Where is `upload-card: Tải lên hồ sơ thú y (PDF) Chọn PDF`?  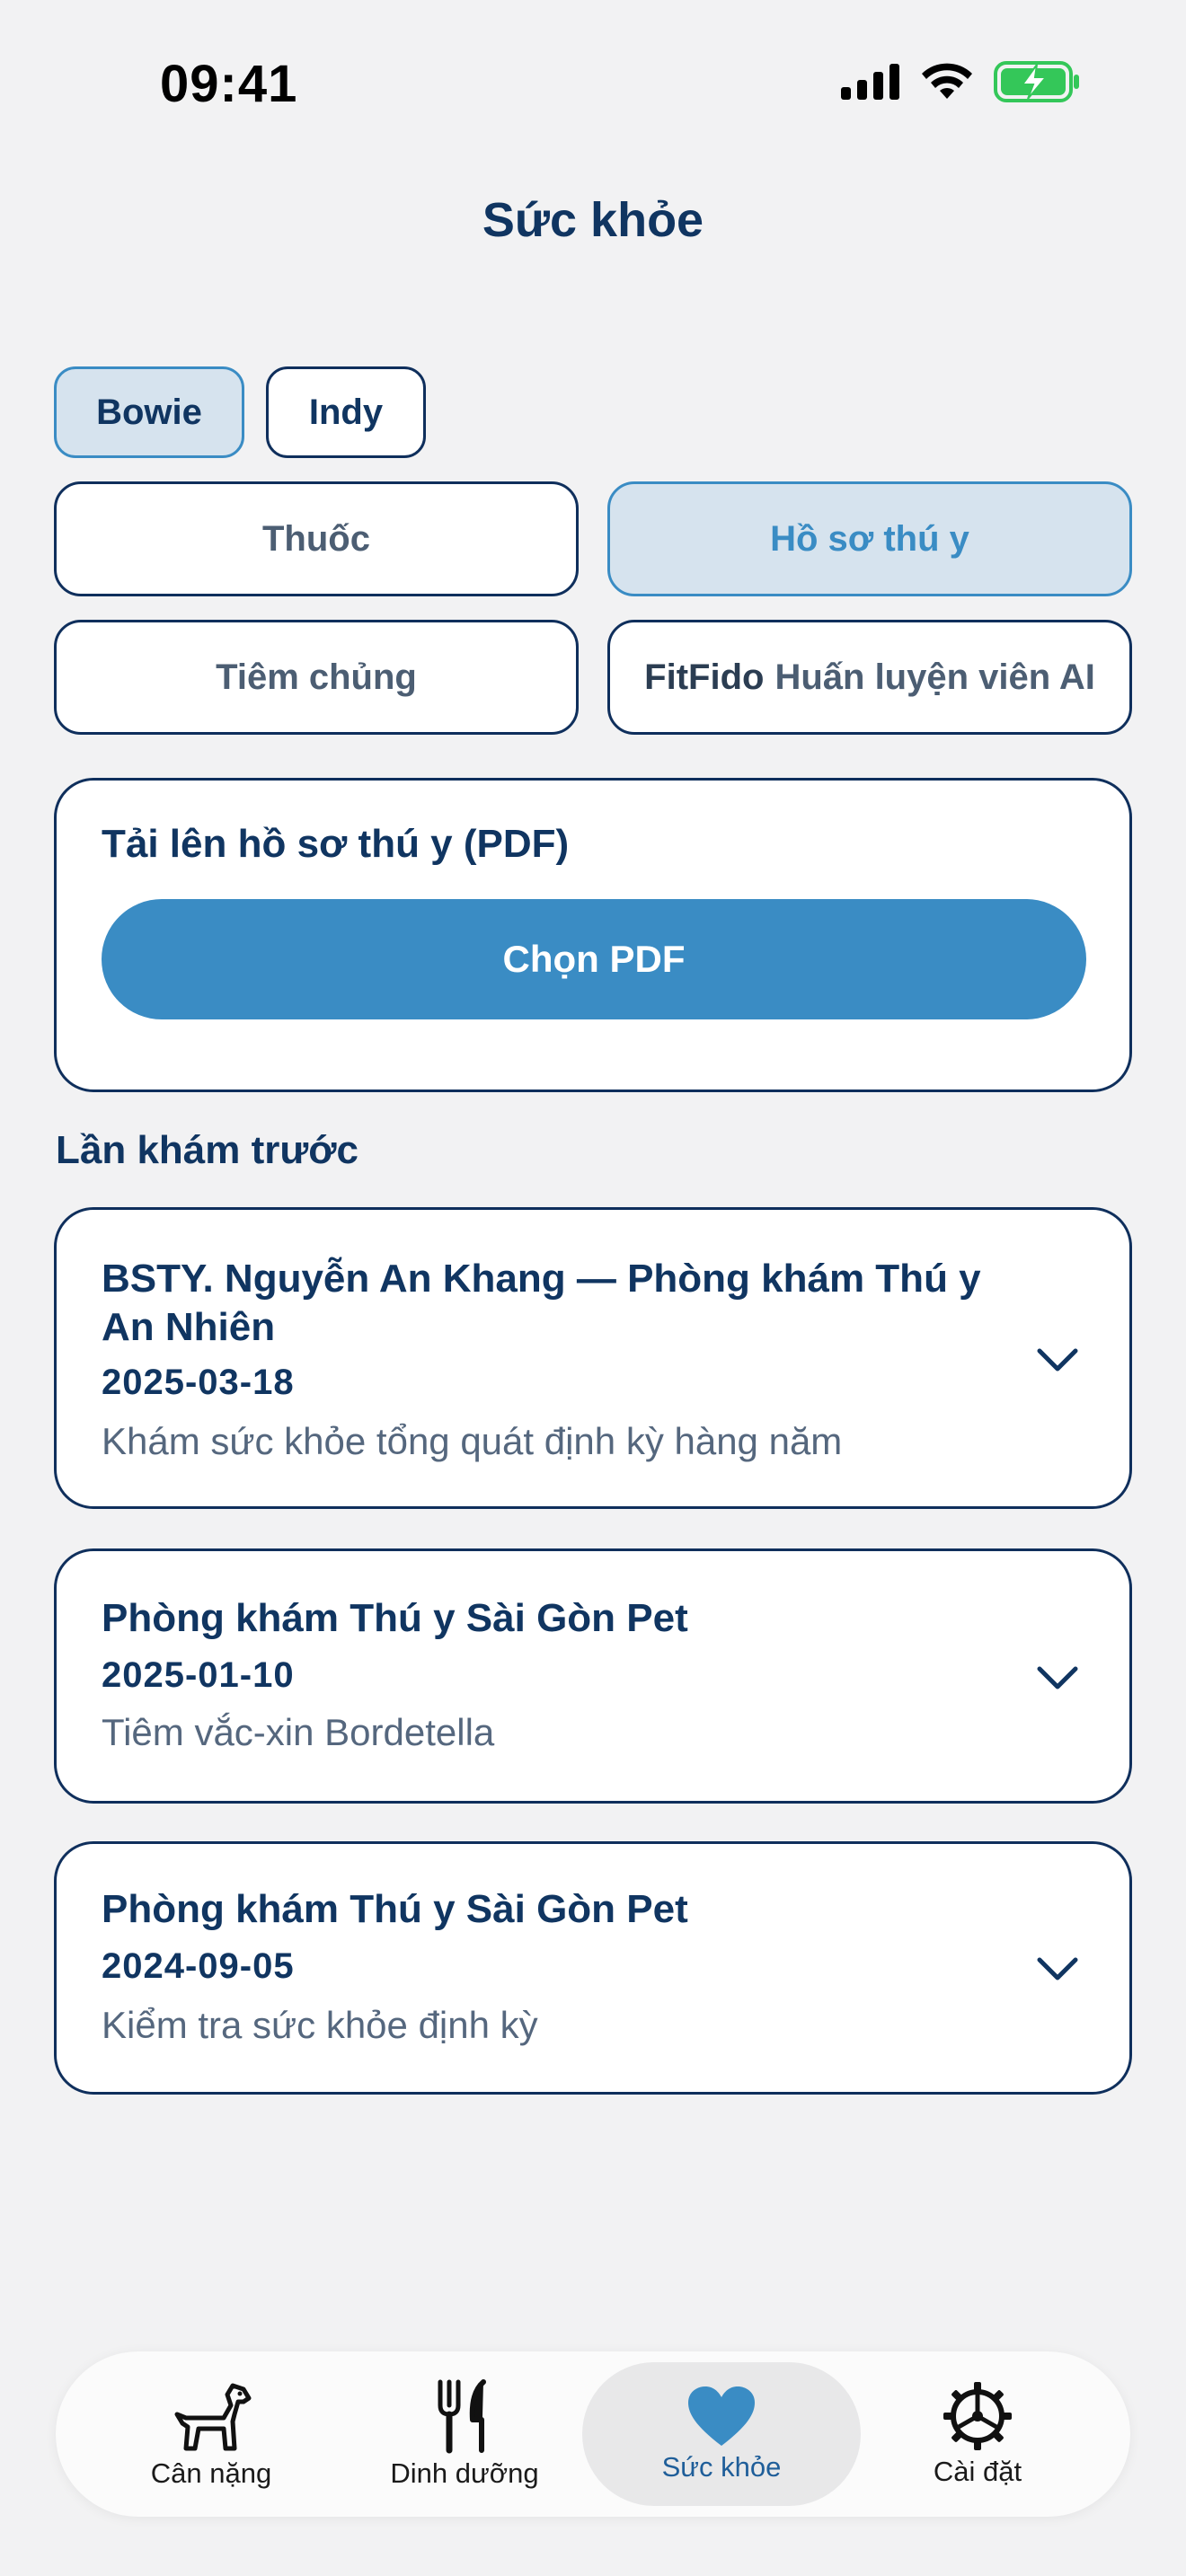
upload-card: Tải lên hồ sơ thú y (PDF) Chọn PDF is located at coordinates (593, 935).